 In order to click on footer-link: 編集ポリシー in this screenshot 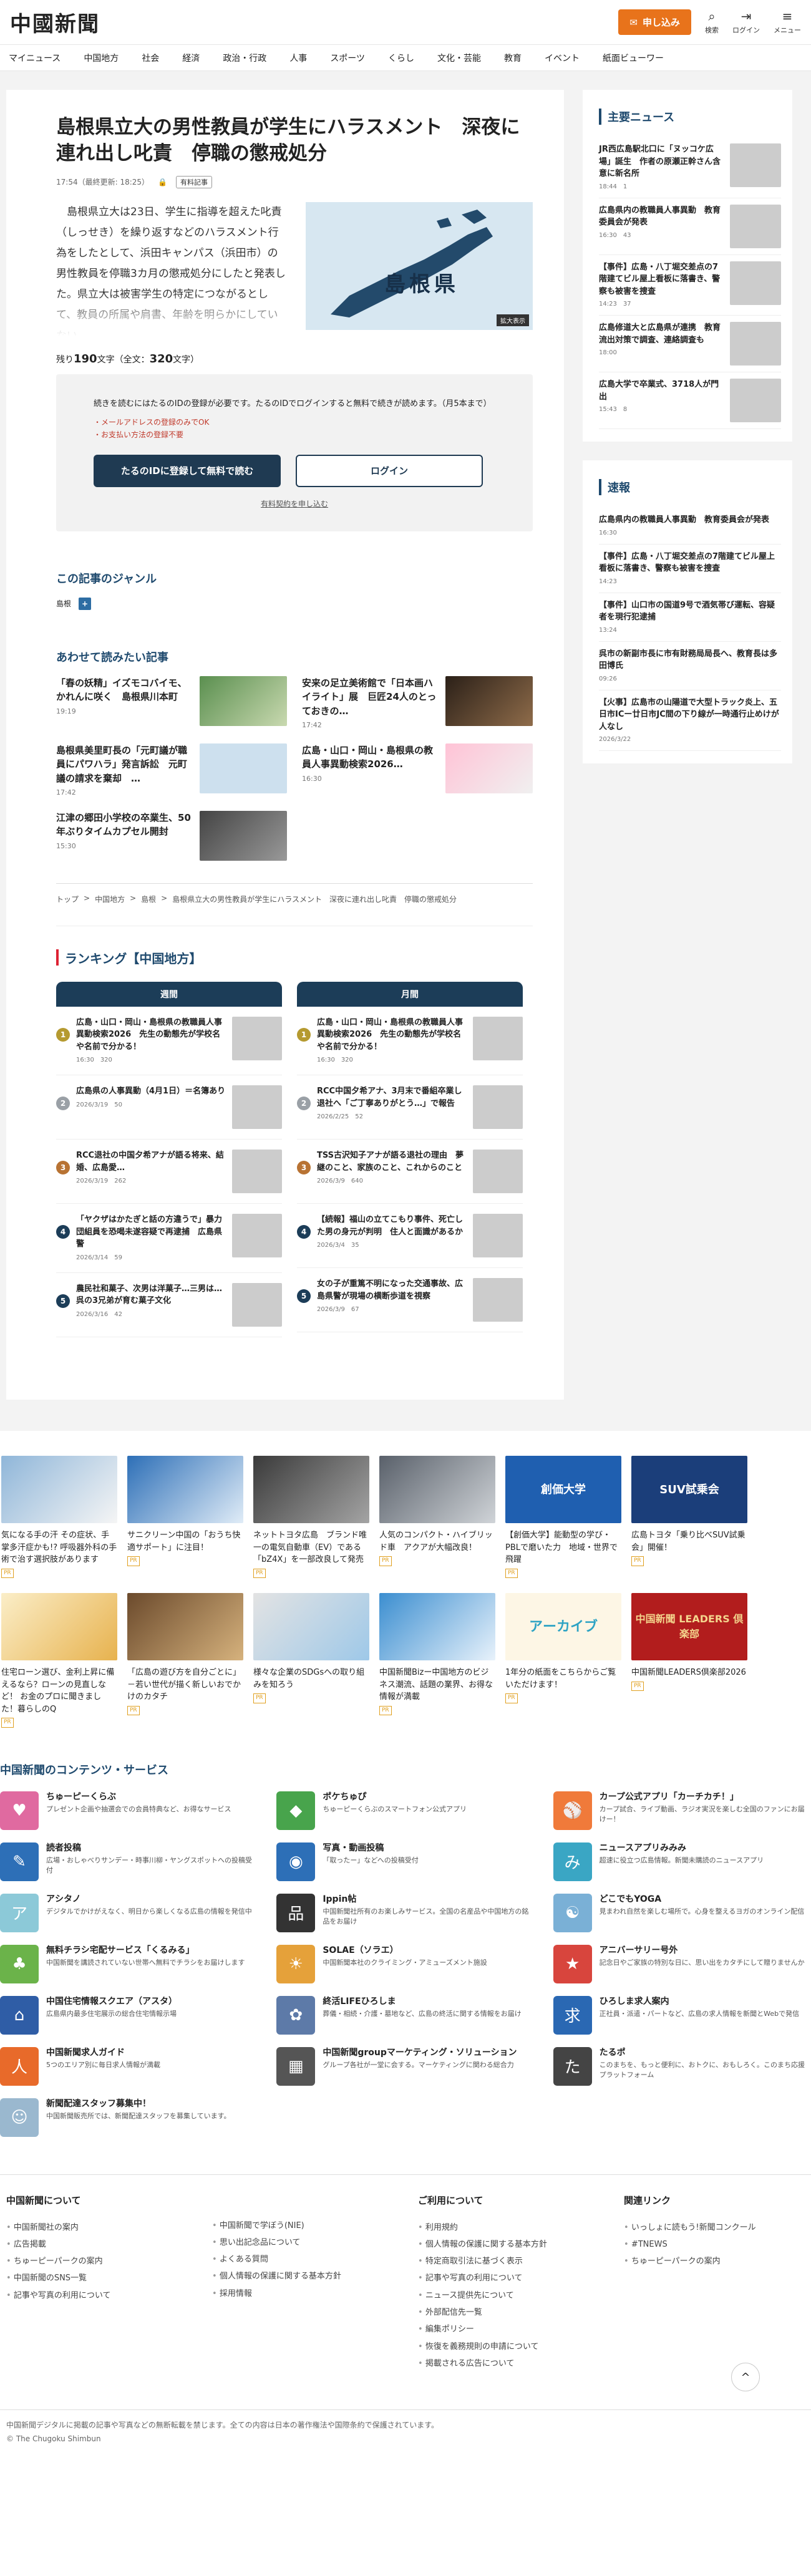, I will do `click(449, 2329)`.